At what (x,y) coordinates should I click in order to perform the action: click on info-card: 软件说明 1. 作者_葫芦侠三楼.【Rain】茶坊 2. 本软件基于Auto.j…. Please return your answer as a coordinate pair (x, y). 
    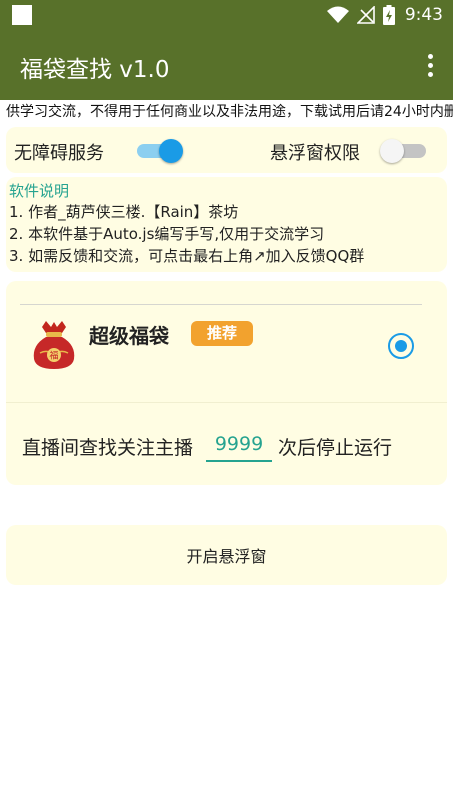
    Looking at the image, I should click on (226, 224).